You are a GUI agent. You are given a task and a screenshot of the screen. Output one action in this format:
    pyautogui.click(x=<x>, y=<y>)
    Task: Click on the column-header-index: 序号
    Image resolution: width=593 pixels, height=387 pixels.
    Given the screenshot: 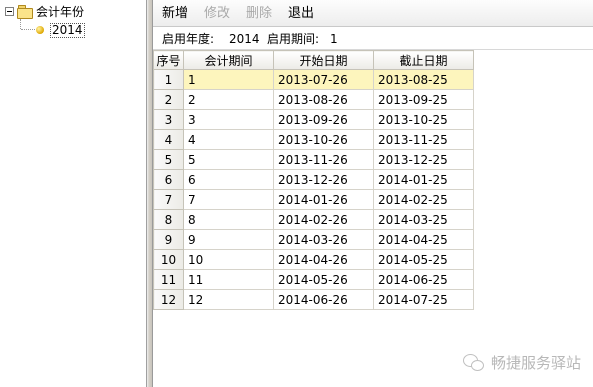 What is the action you would take?
    pyautogui.click(x=168, y=60)
    